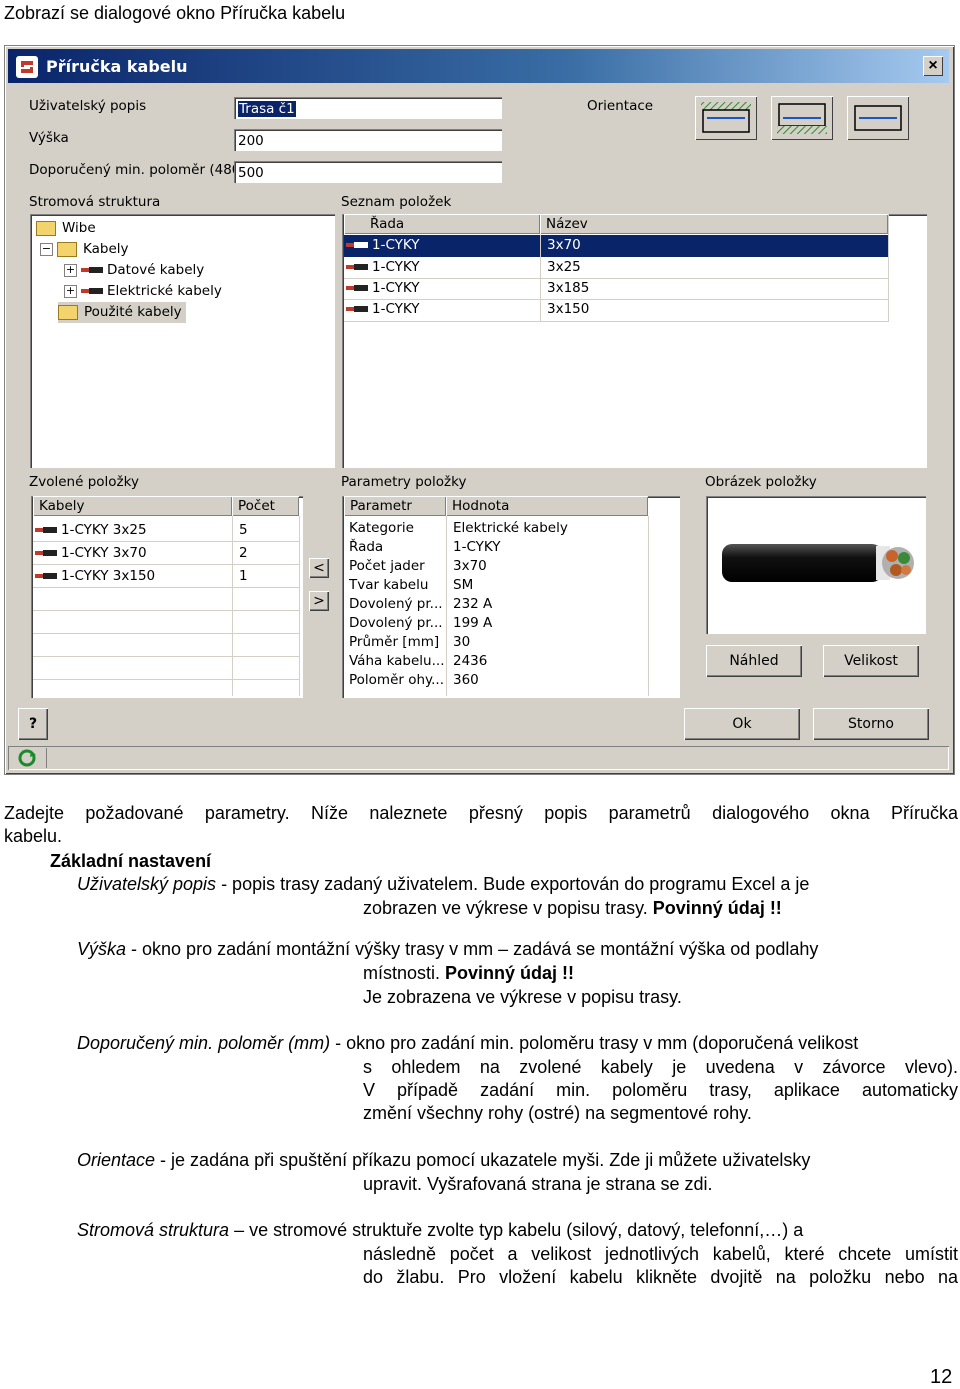 The width and height of the screenshot is (960, 1389). Describe the element at coordinates (564, 267) in the screenshot. I see `list-item-name: 3x25` at that location.